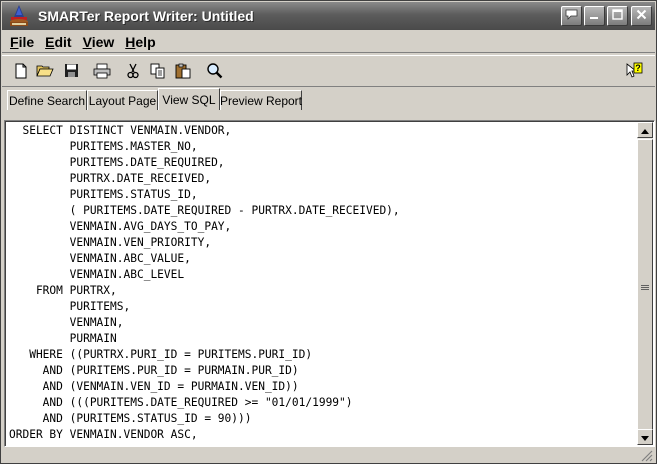 This screenshot has height=464, width=657. I want to click on sql-line: AND (PURITEMS.PUR_ID = PURMAIN.PUR_ID), so click(154, 370).